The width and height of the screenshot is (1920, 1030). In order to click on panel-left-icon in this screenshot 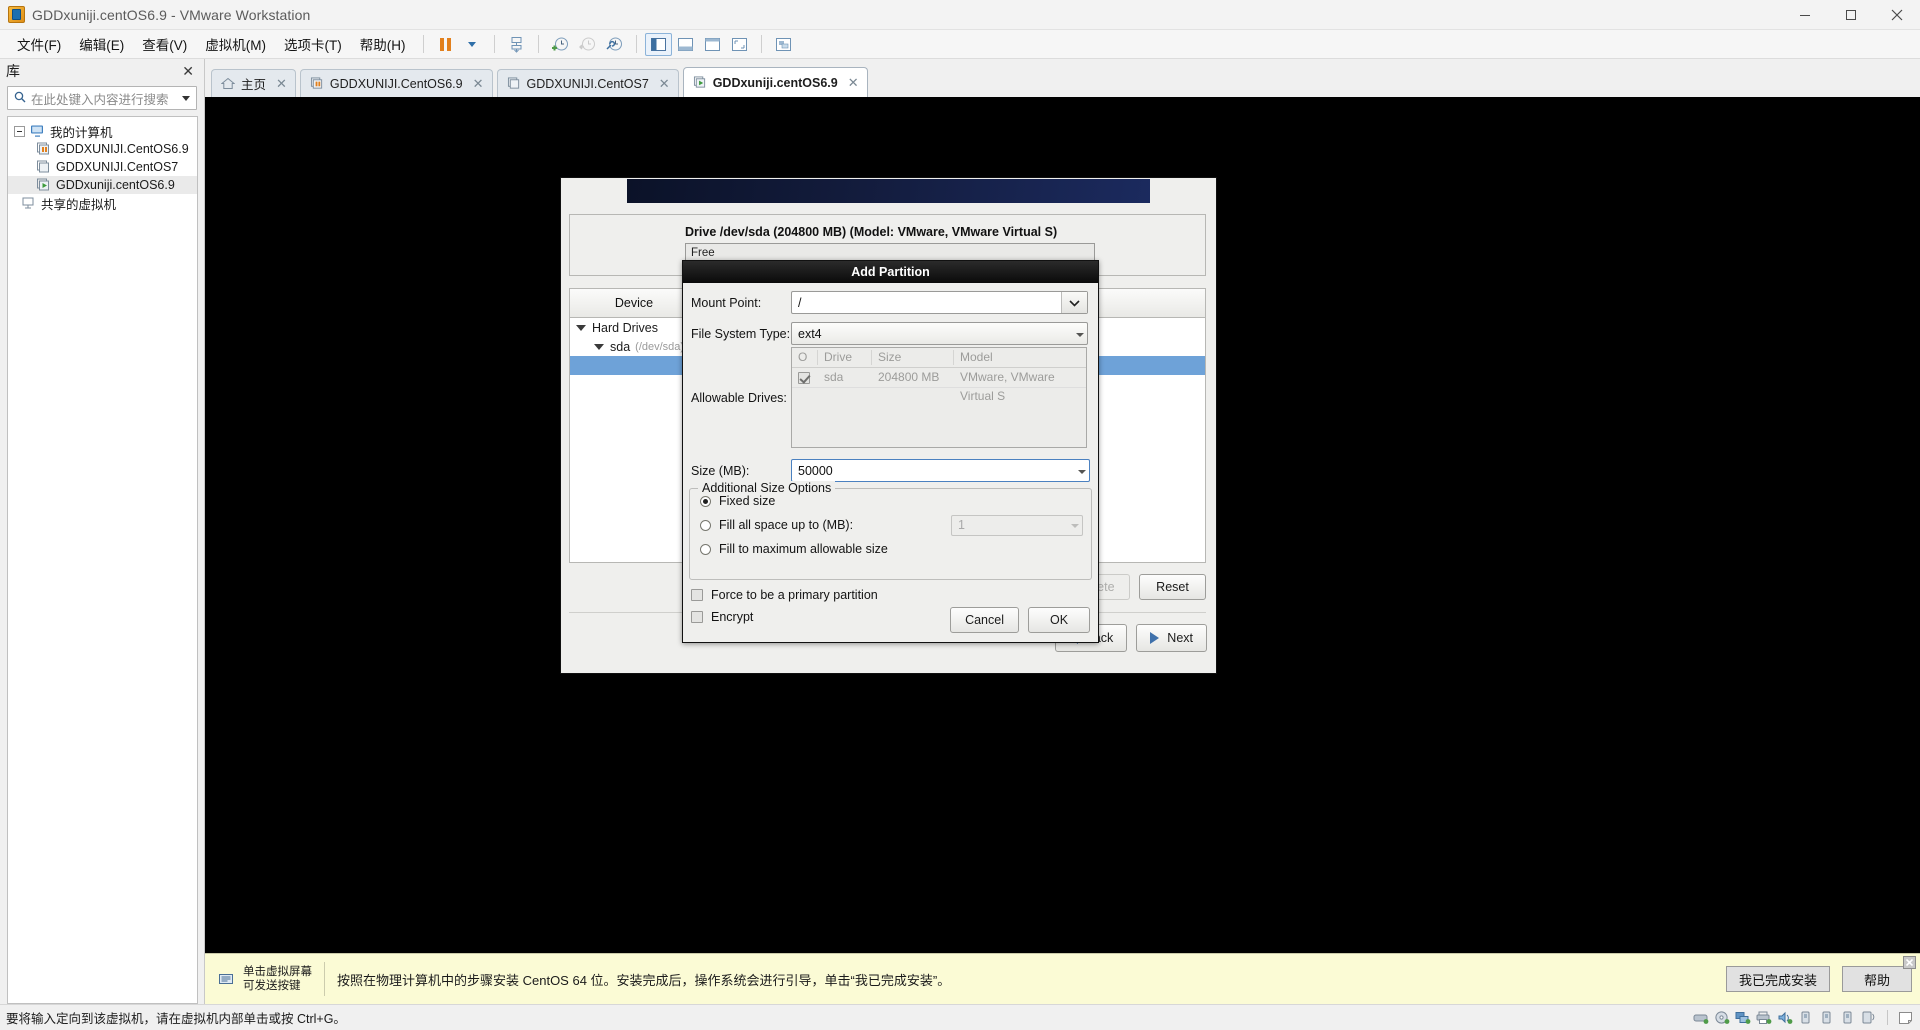, I will do `click(658, 44)`.